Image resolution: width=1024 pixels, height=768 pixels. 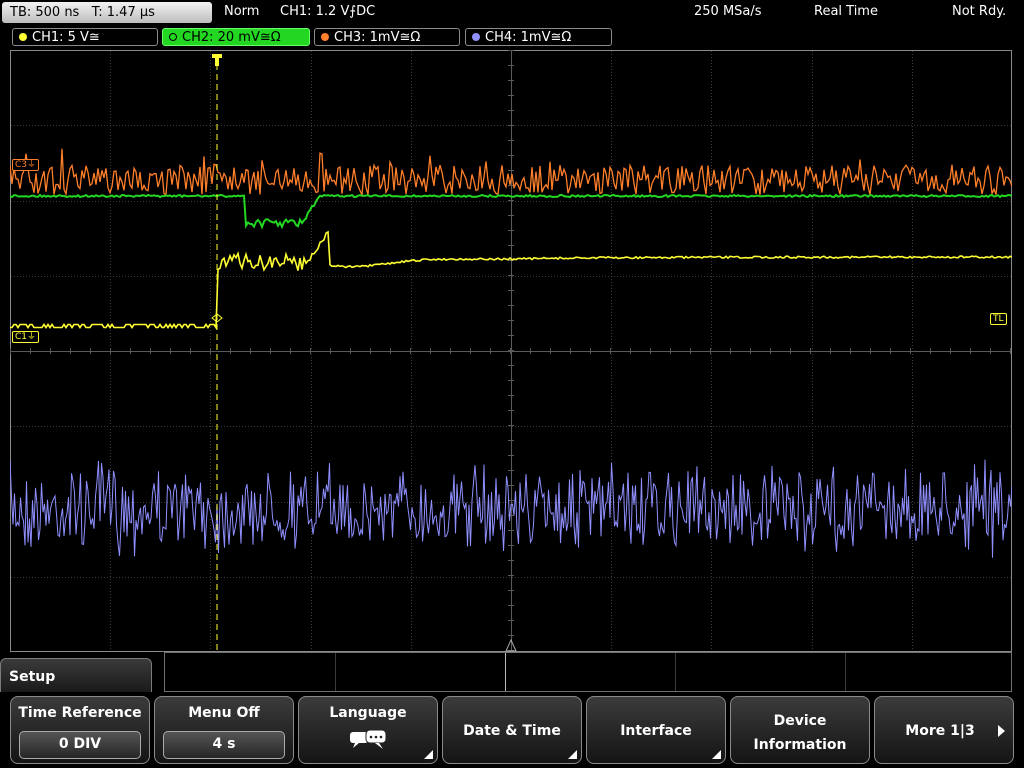 What do you see at coordinates (76, 675) in the screenshot?
I see `menu-title: Setup` at bounding box center [76, 675].